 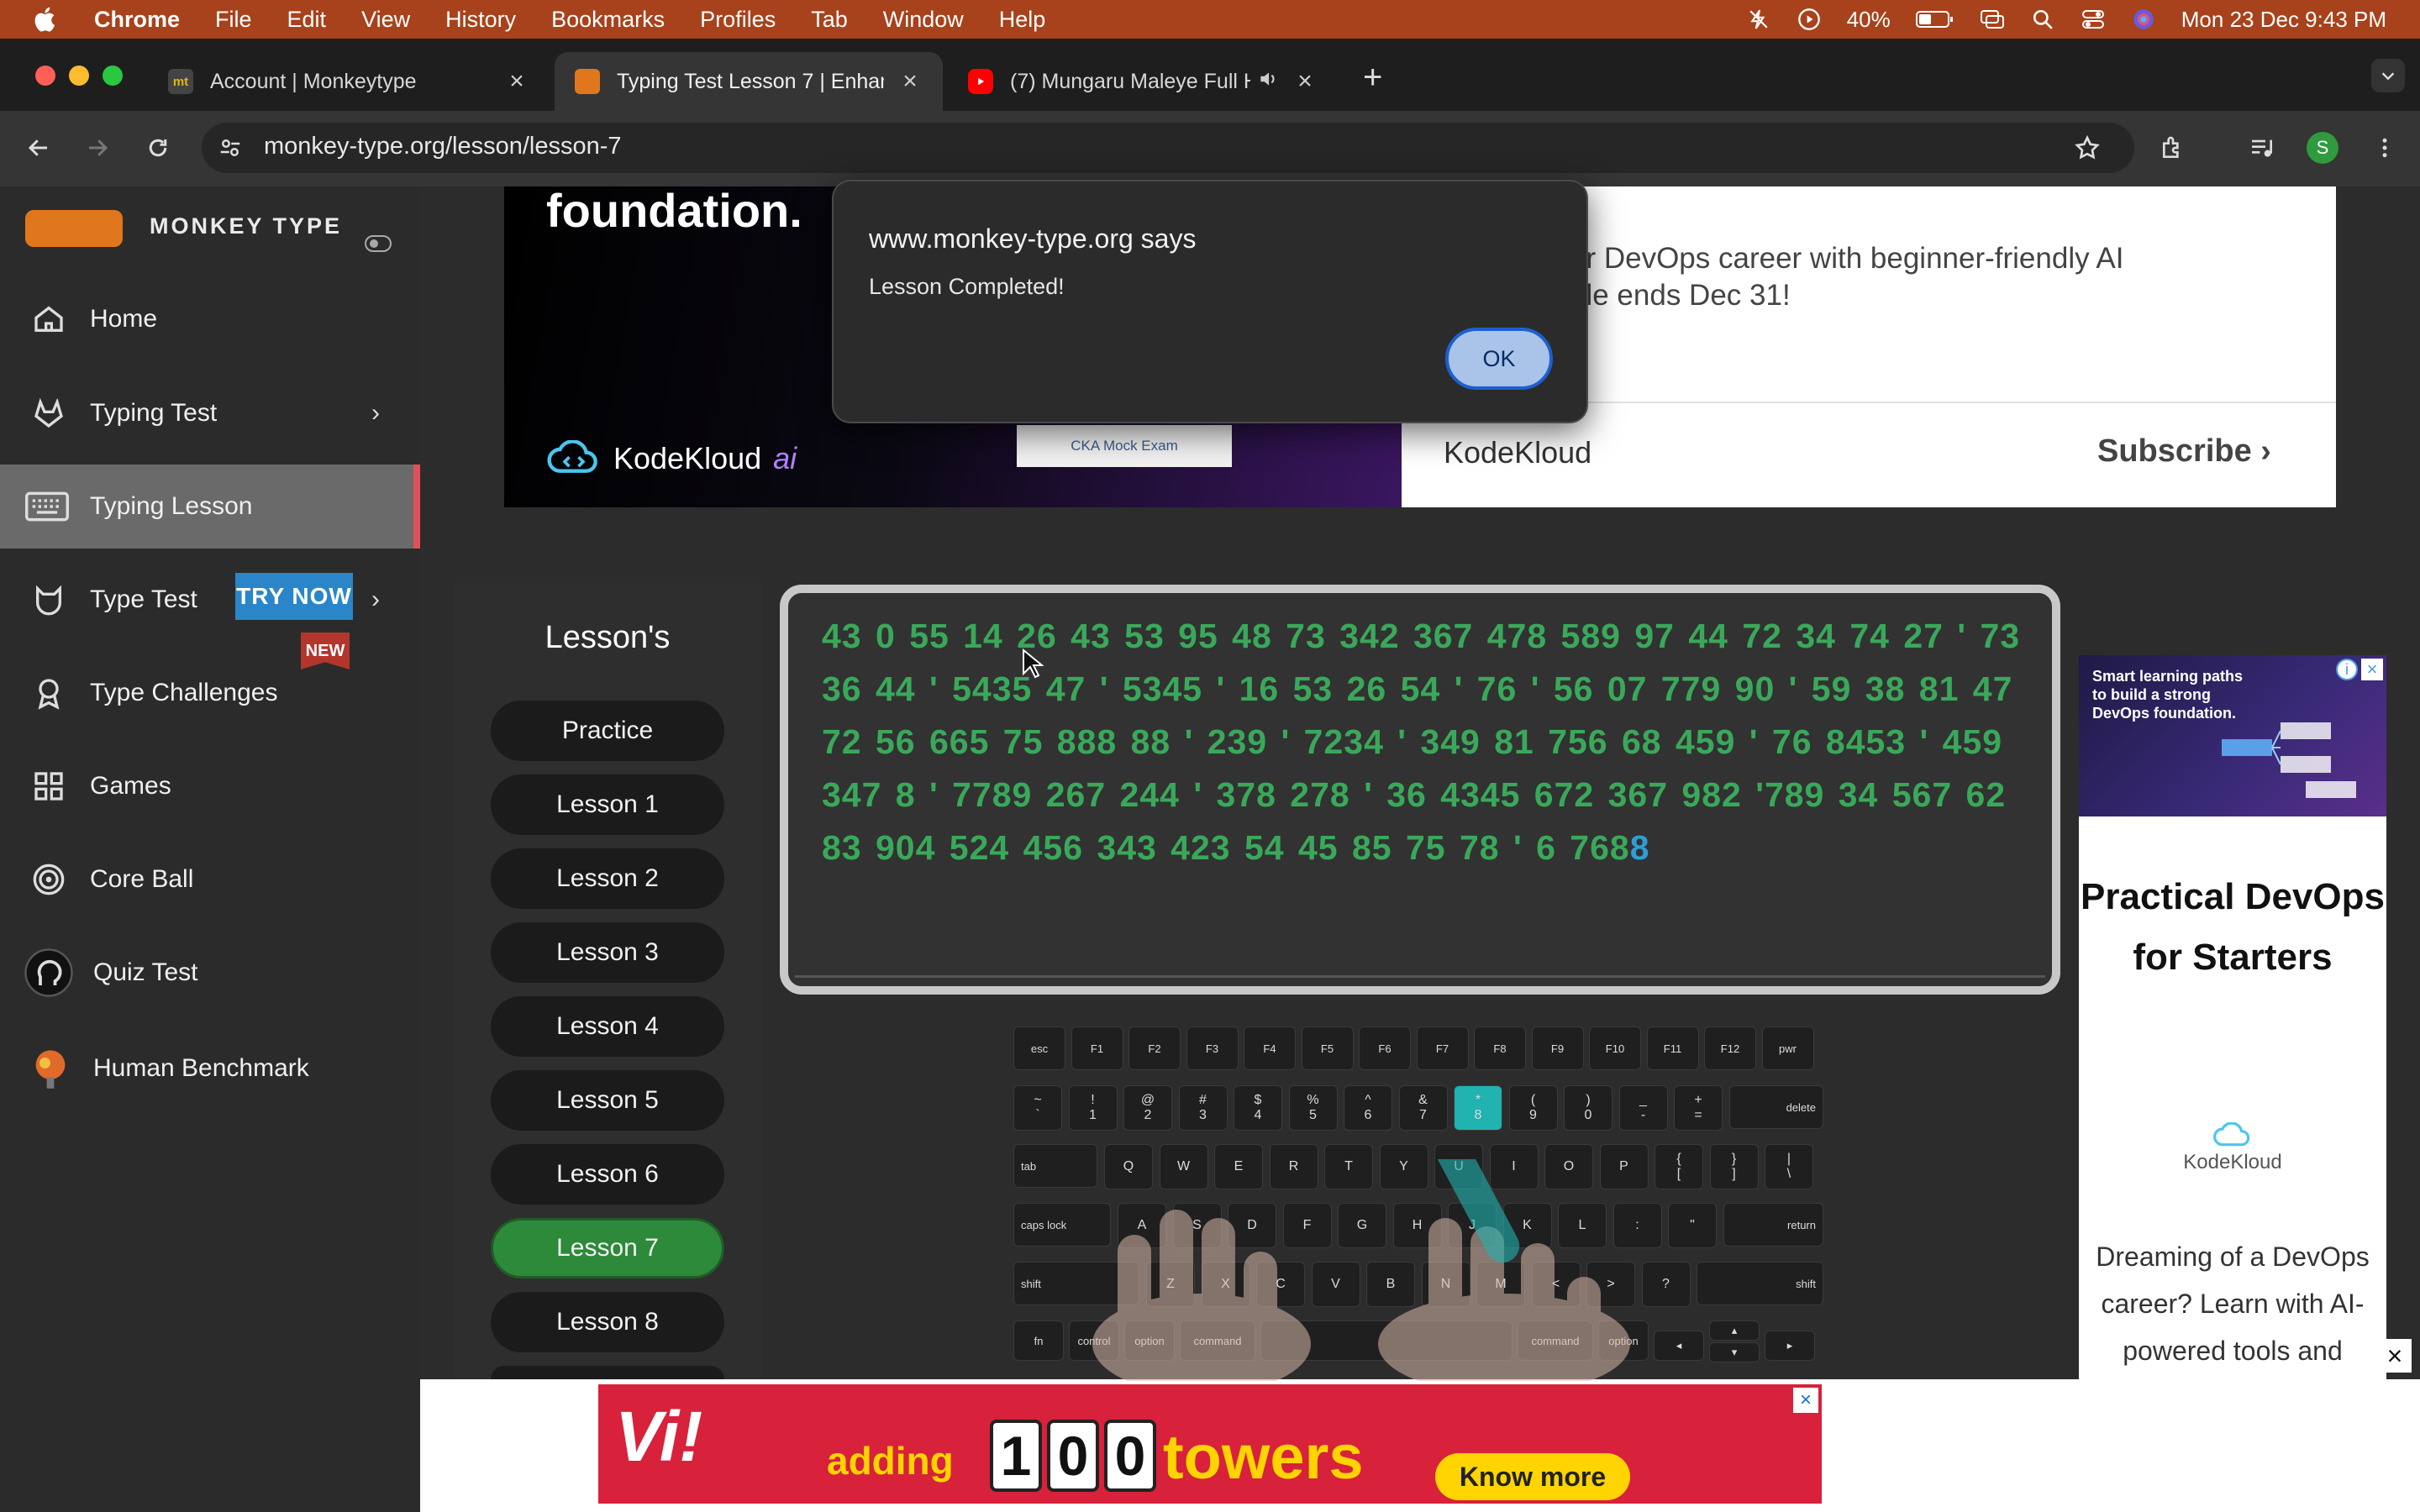 What do you see at coordinates (2323, 148) in the screenshot?
I see `profile-avatar: S` at bounding box center [2323, 148].